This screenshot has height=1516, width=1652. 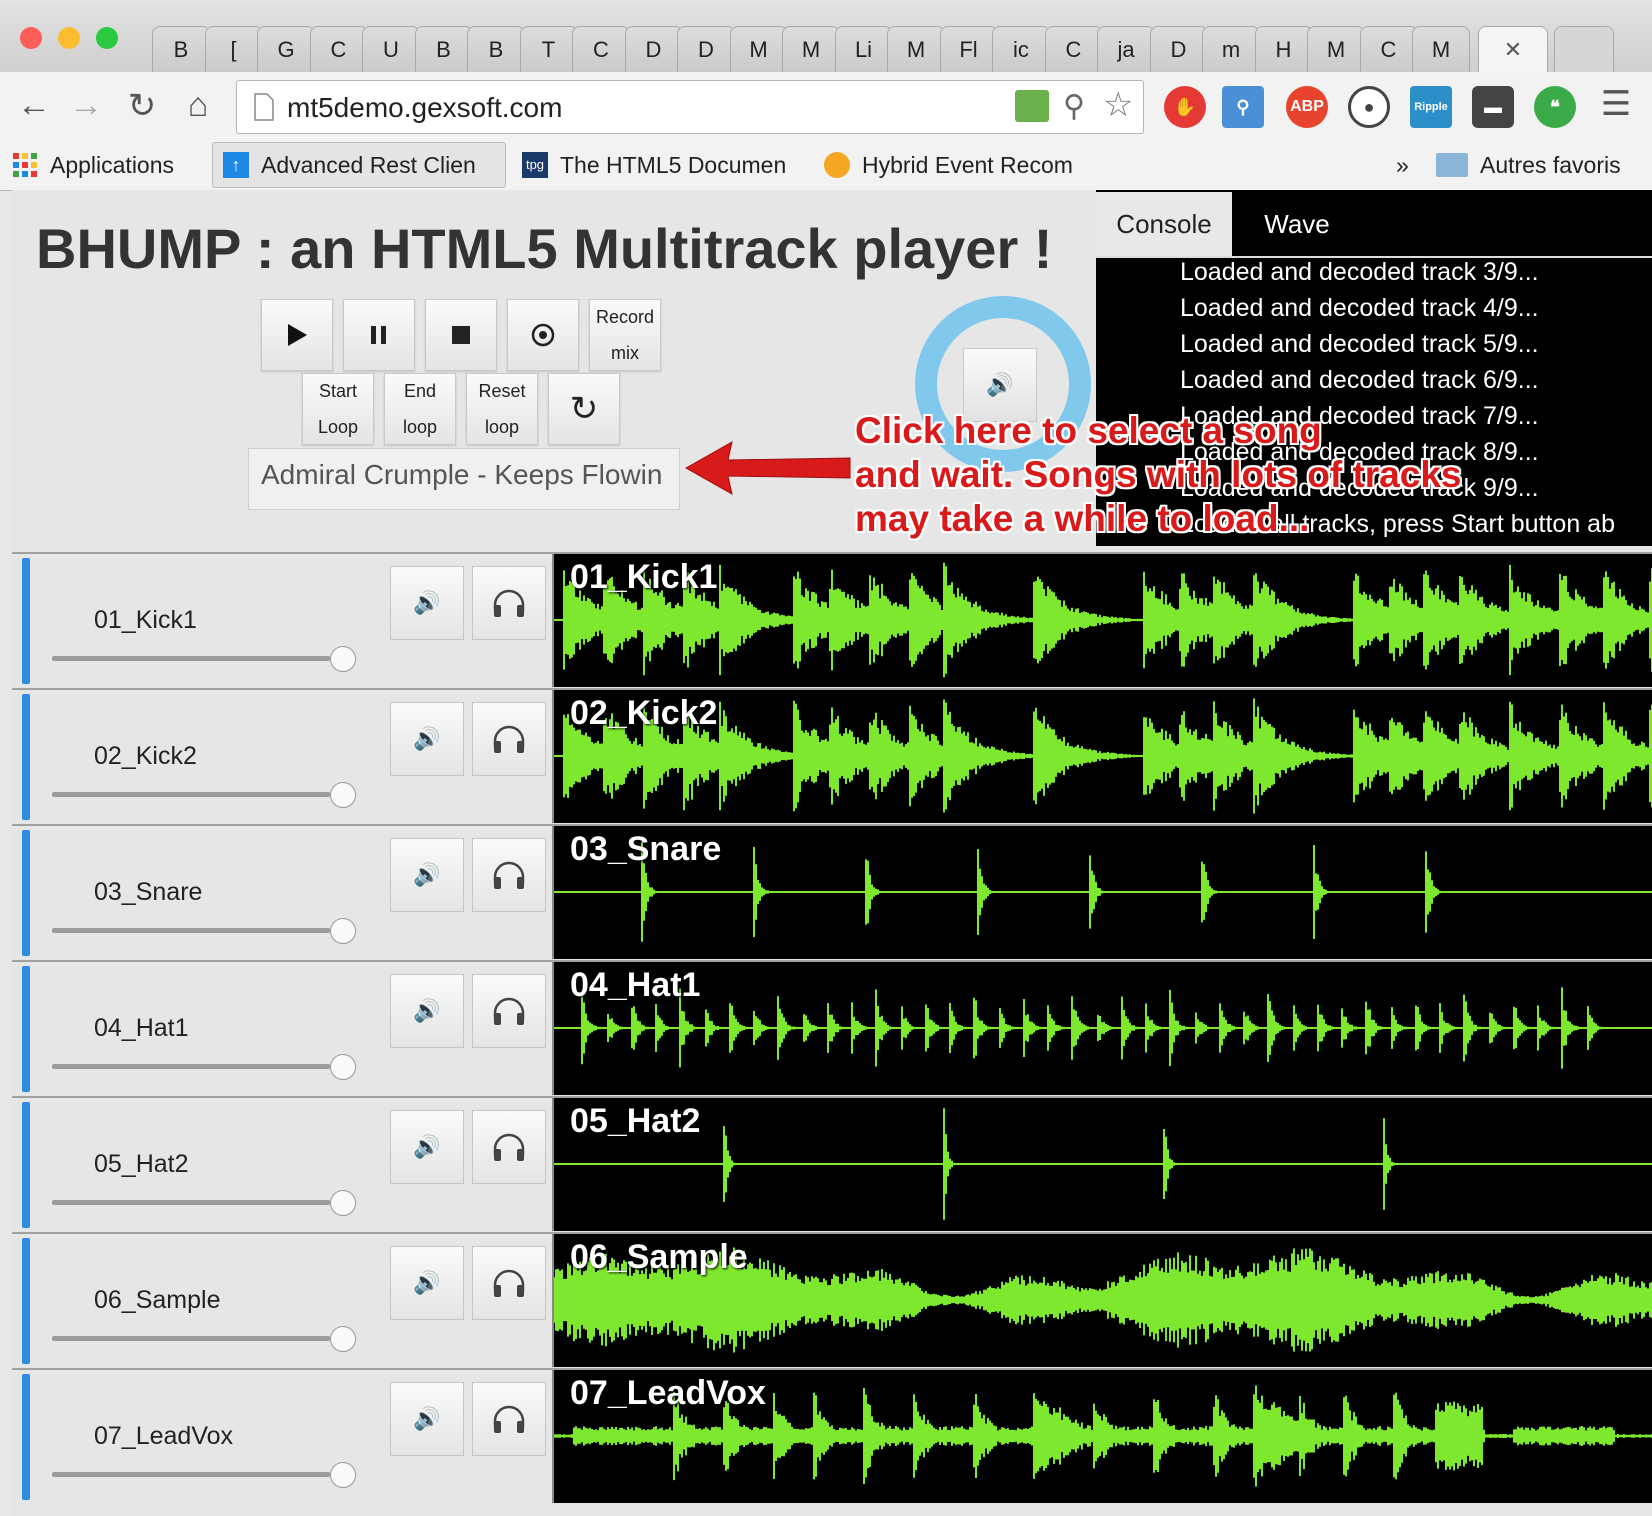 What do you see at coordinates (1102, 1028) in the screenshot?
I see `track-waveform: 04_Hat1` at bounding box center [1102, 1028].